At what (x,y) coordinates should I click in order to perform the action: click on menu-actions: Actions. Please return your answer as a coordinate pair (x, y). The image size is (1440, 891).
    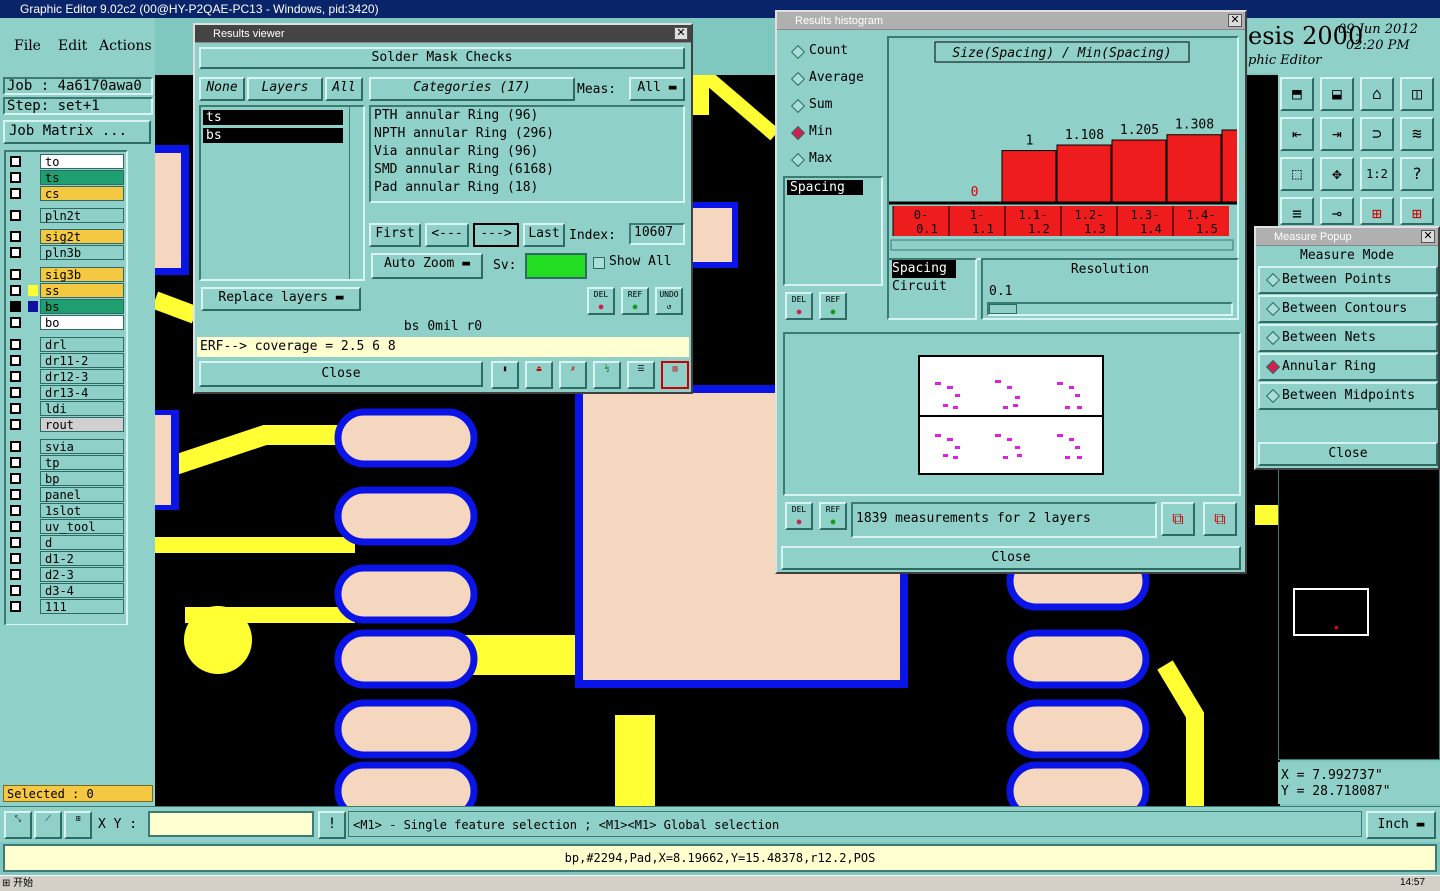
    Looking at the image, I should click on (125, 46).